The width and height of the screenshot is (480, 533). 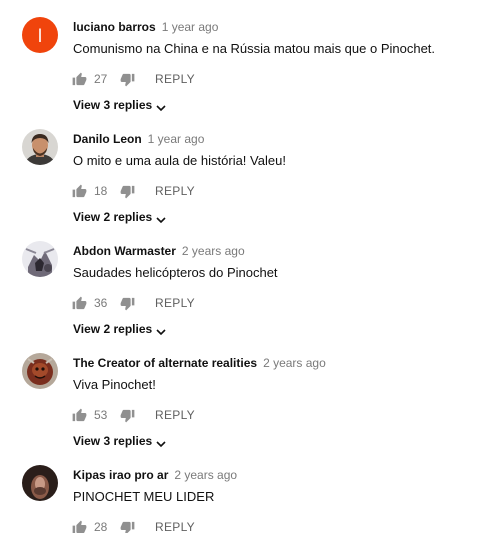 I want to click on comment-header: luciano barros 1 year ago, so click(x=145, y=27).